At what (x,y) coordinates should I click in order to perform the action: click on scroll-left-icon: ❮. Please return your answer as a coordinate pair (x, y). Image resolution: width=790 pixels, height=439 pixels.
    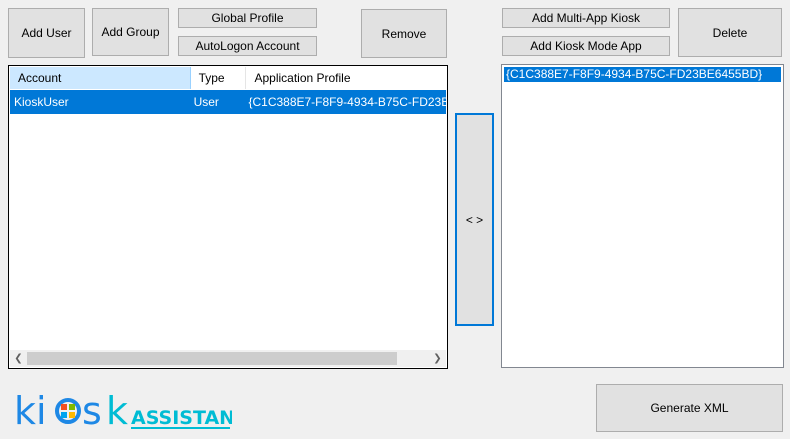
    Looking at the image, I should click on (18, 358).